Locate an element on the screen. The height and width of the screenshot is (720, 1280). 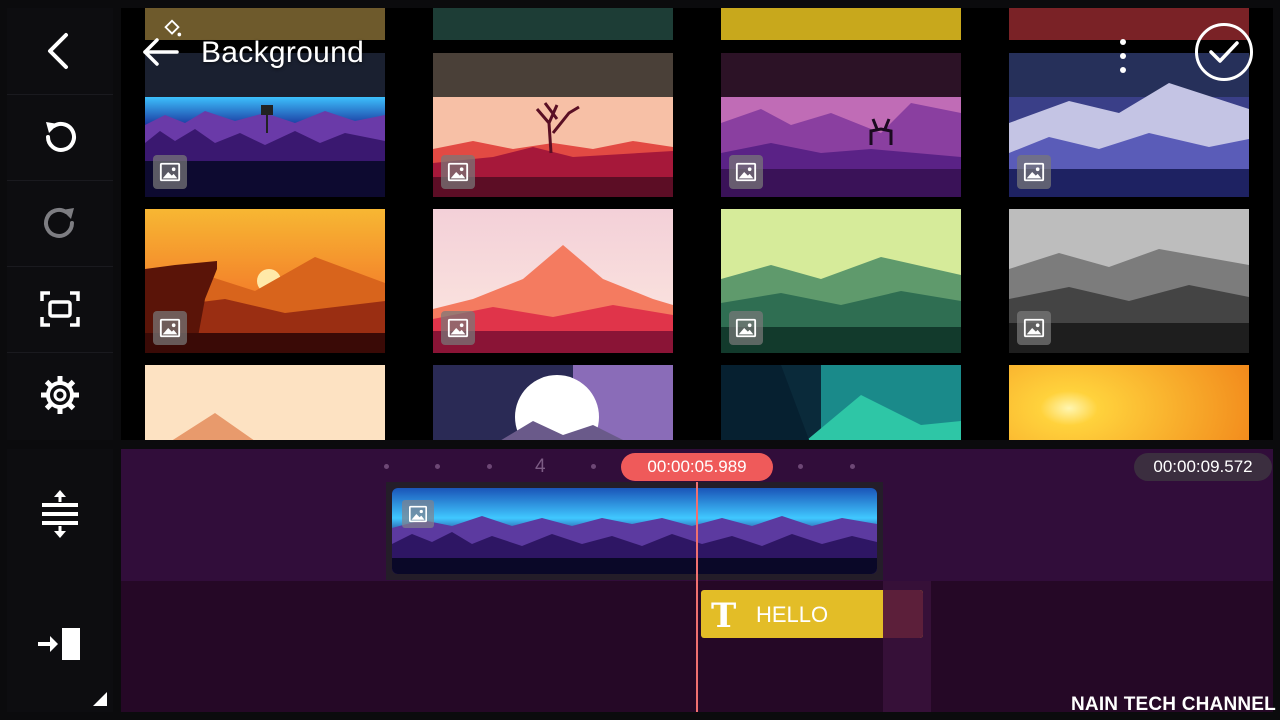
undo-icon is located at coordinates (61, 137).